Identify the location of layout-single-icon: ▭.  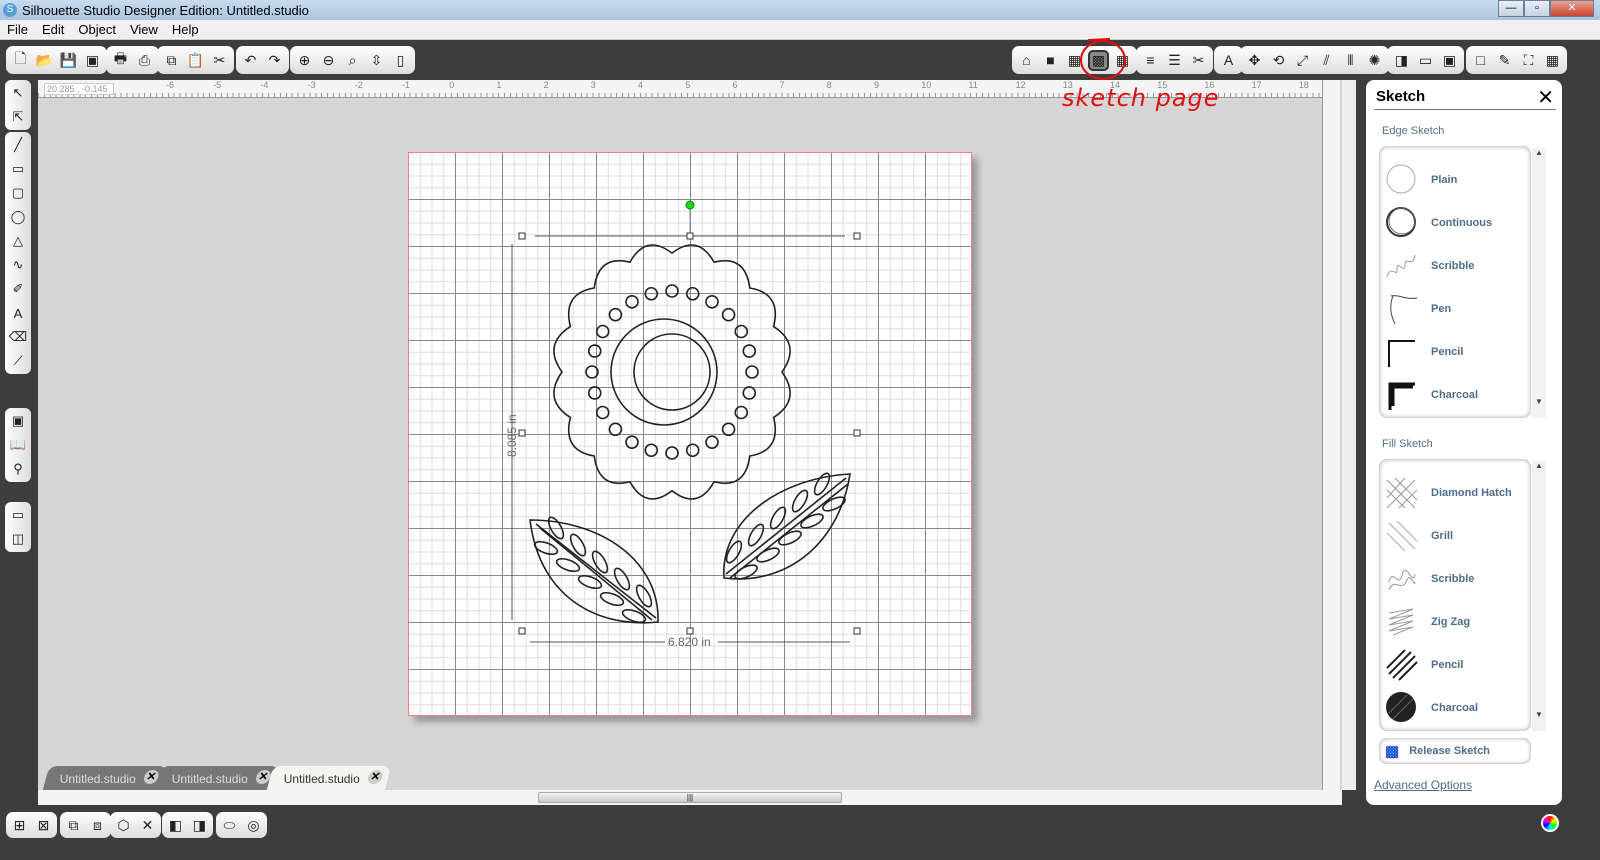
(18, 515).